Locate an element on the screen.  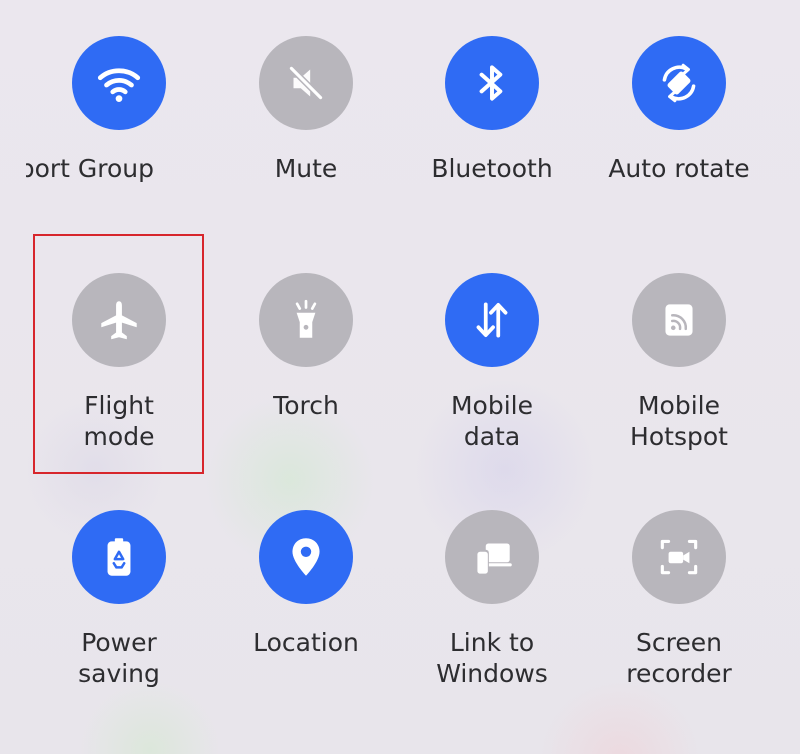
tile-power-saving: Power saving is located at coordinates (119, 599).